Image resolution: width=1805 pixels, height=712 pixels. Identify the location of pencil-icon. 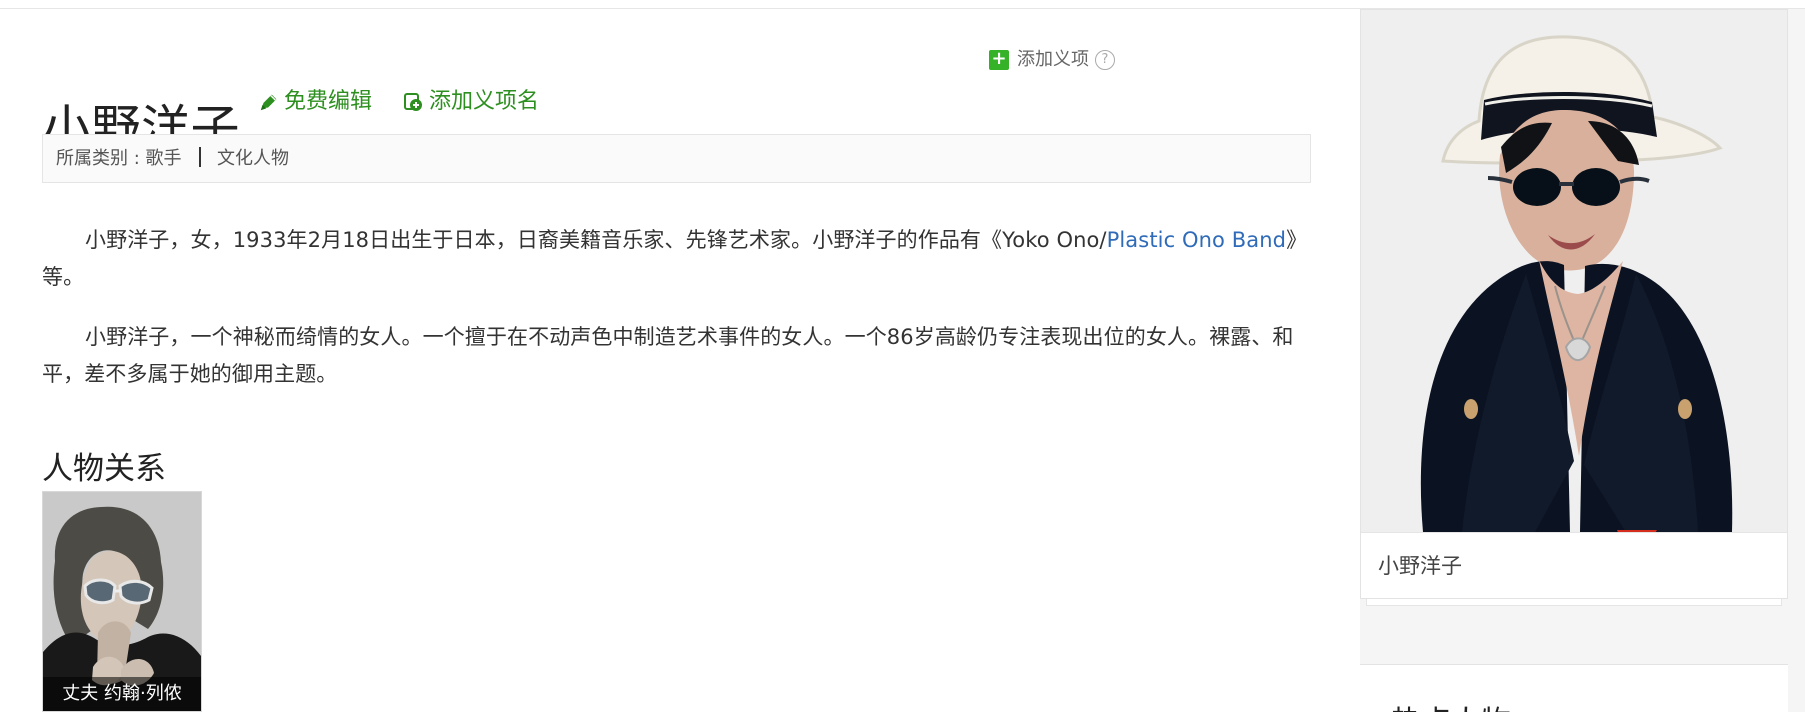
(268, 102).